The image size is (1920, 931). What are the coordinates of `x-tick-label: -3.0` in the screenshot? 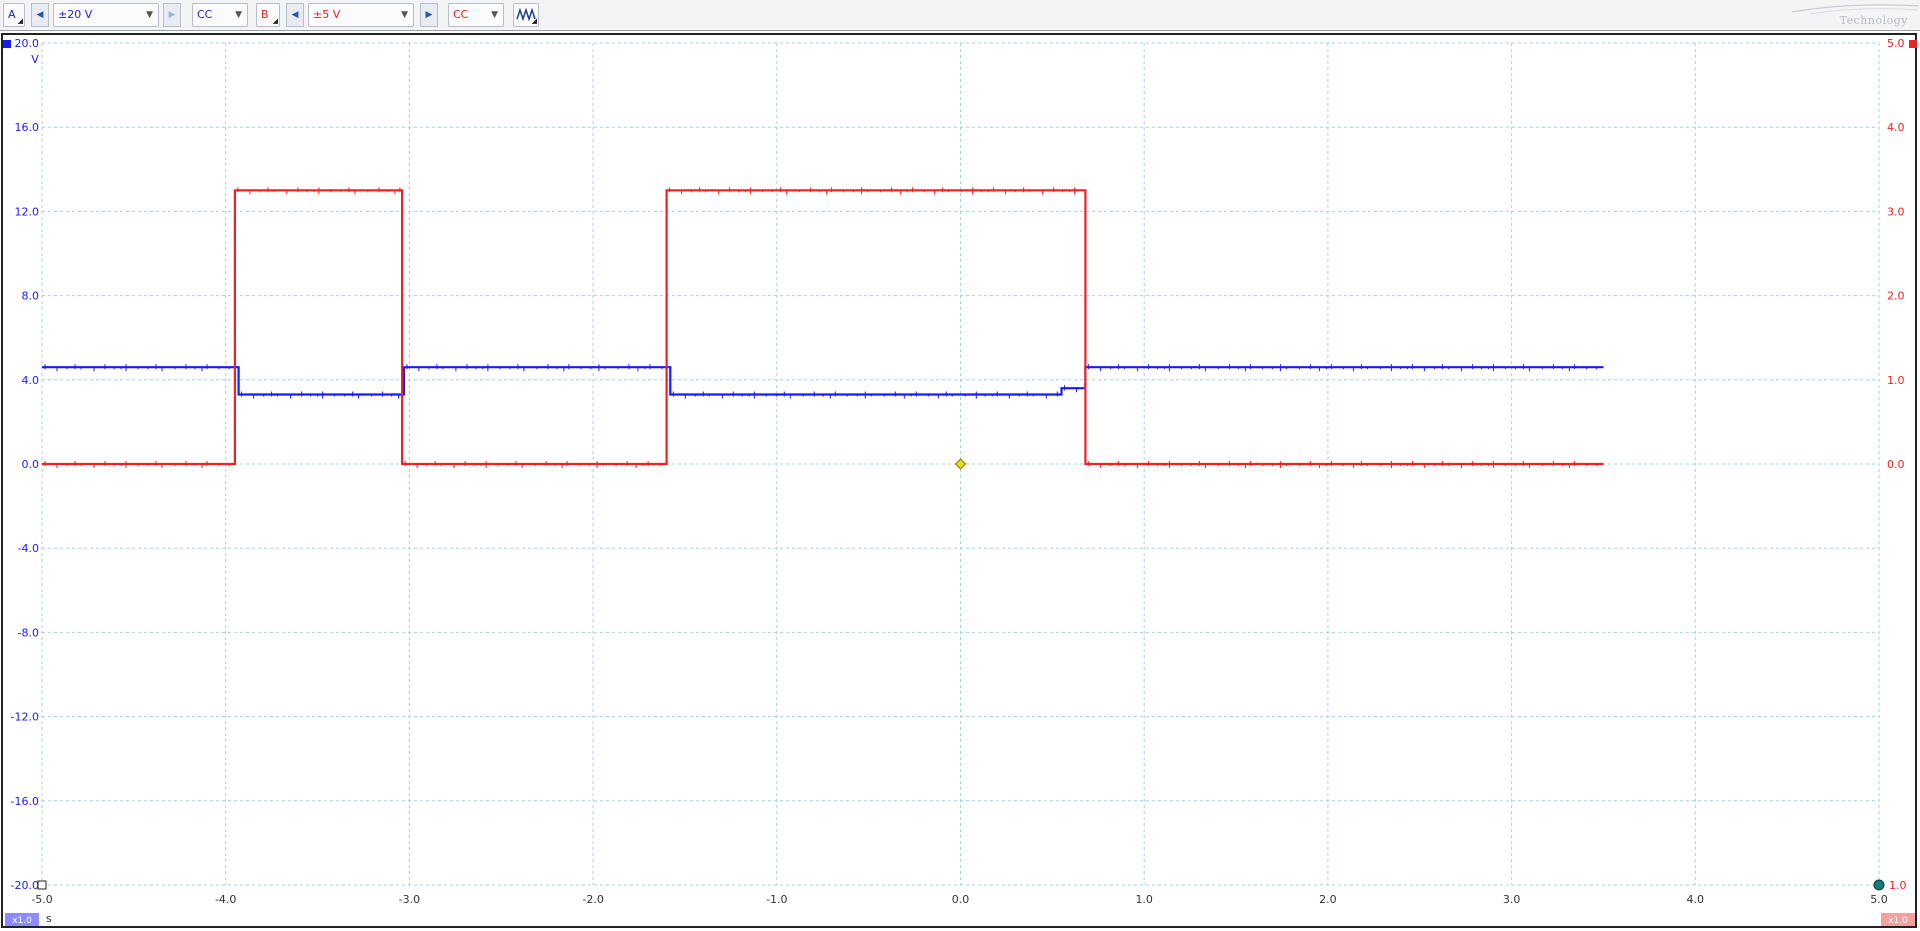 It's located at (409, 899).